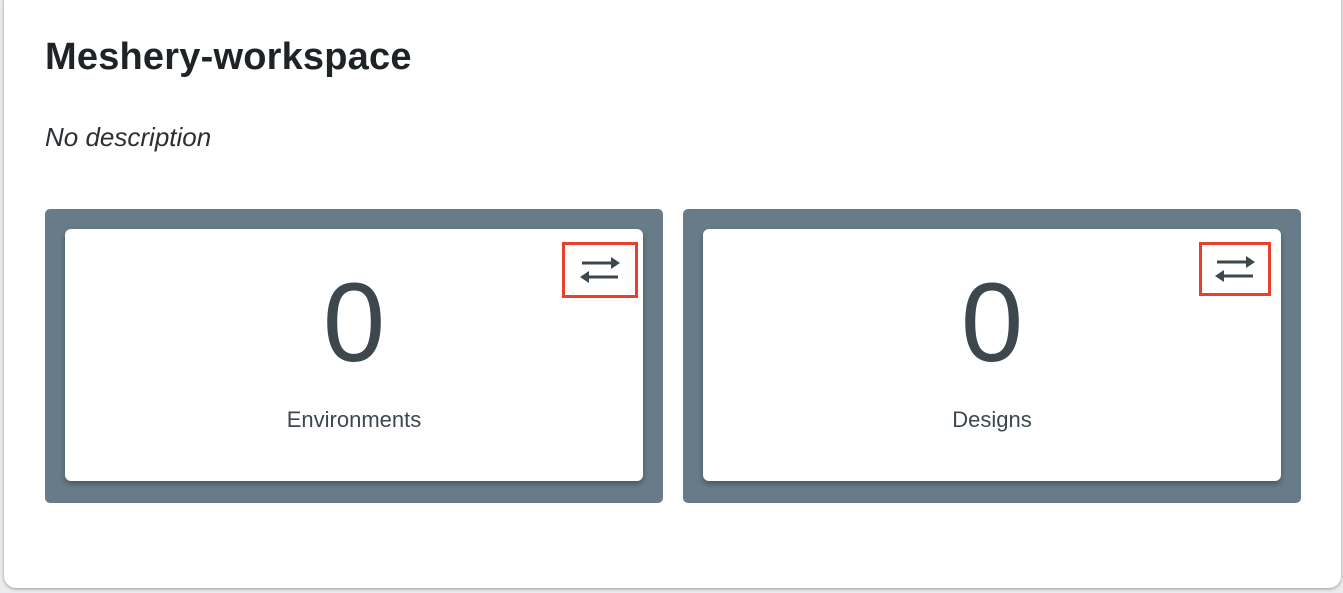 This screenshot has height=593, width=1343. I want to click on designs-count: 0, so click(992, 322).